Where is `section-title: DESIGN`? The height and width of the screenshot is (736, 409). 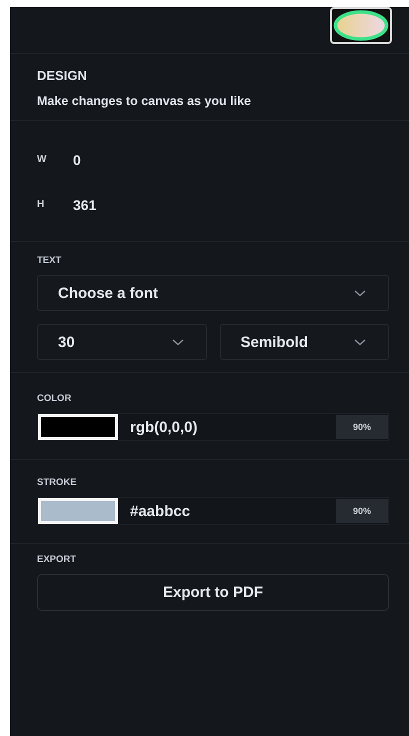
section-title: DESIGN is located at coordinates (62, 75).